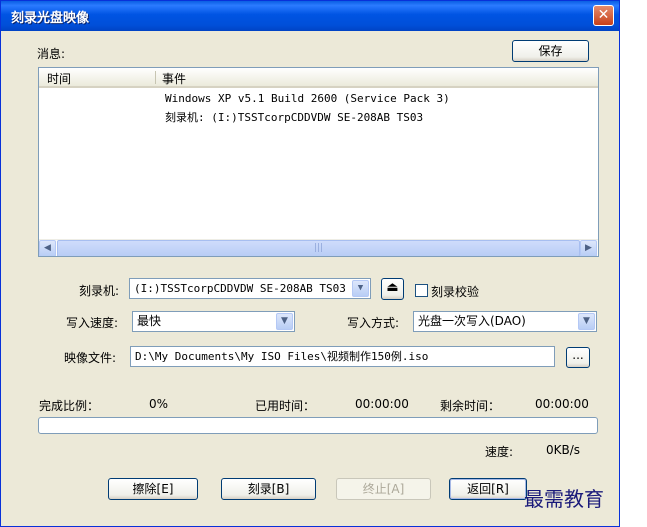 The height and width of the screenshot is (527, 647). Describe the element at coordinates (59, 78) in the screenshot. I see `column-time: 时间` at that location.